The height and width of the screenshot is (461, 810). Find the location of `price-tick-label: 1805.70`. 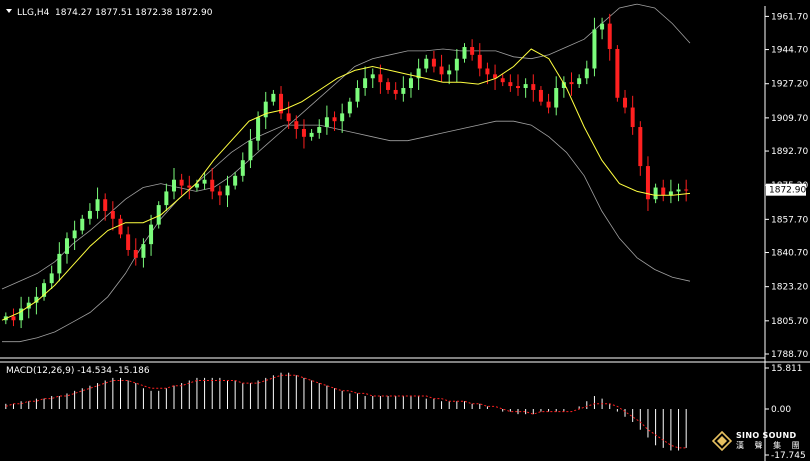

price-tick-label: 1805.70 is located at coordinates (789, 322).